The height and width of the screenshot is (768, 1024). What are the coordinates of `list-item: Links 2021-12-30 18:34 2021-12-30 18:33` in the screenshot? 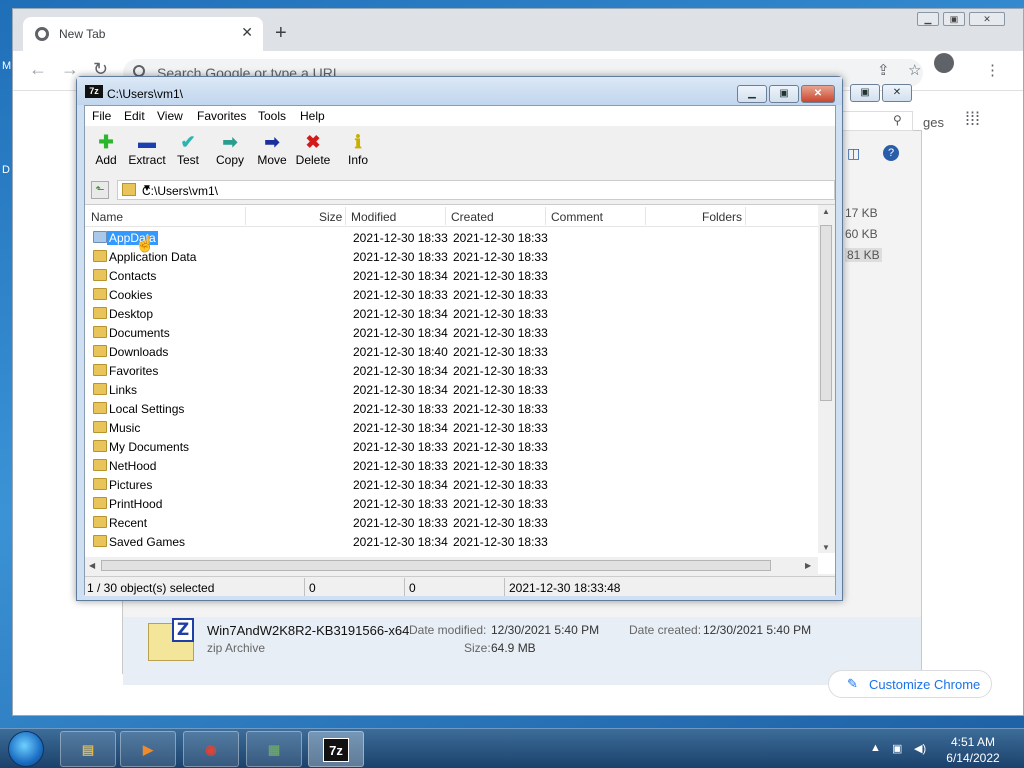 It's located at (451, 389).